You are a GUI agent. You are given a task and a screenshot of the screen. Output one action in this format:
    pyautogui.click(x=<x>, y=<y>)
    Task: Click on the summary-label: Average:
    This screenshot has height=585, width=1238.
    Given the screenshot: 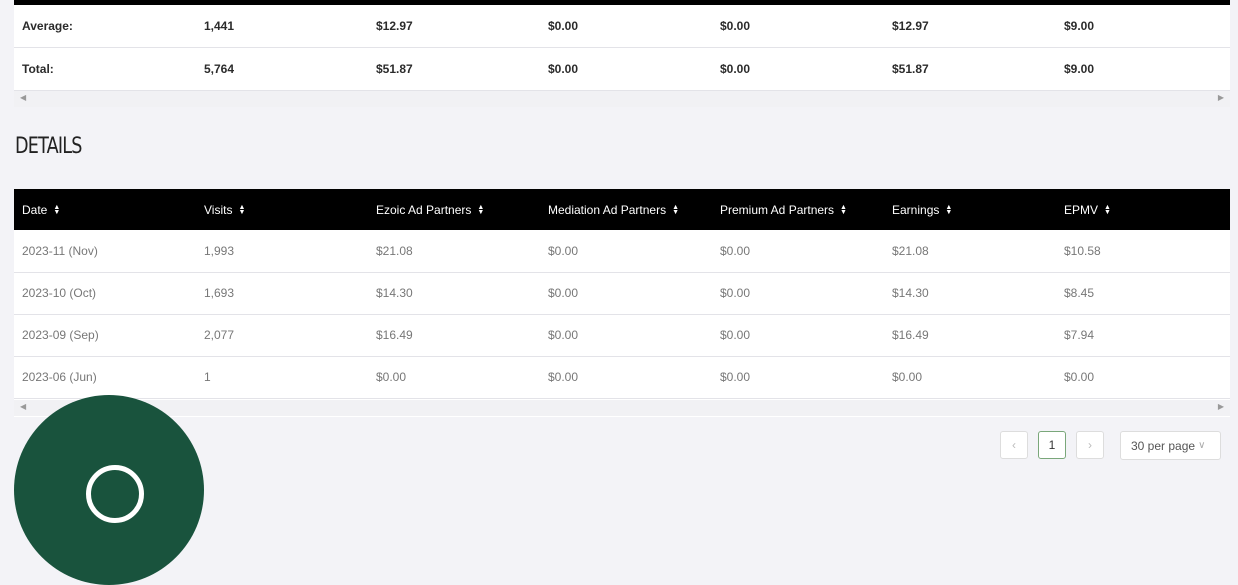 What is the action you would take?
    pyautogui.click(x=47, y=26)
    